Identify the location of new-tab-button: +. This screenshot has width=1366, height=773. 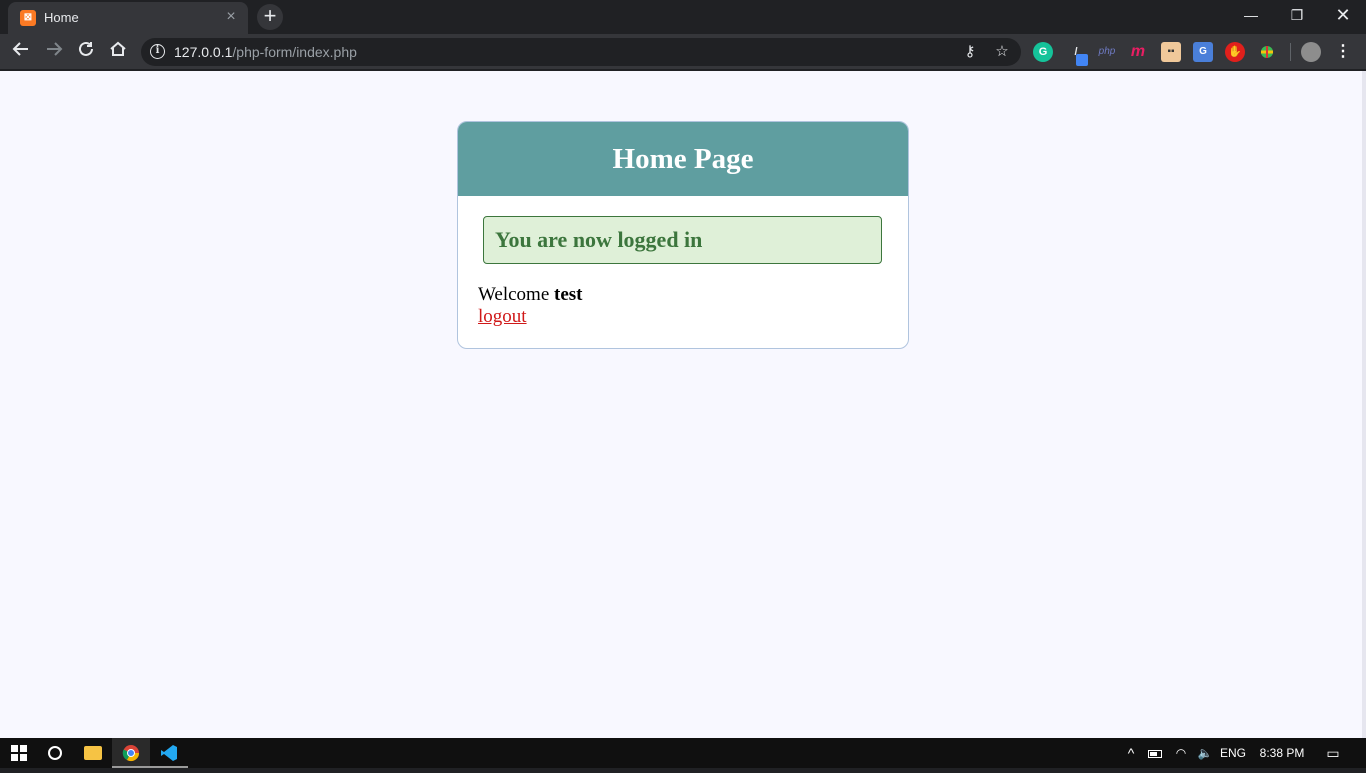
(270, 17).